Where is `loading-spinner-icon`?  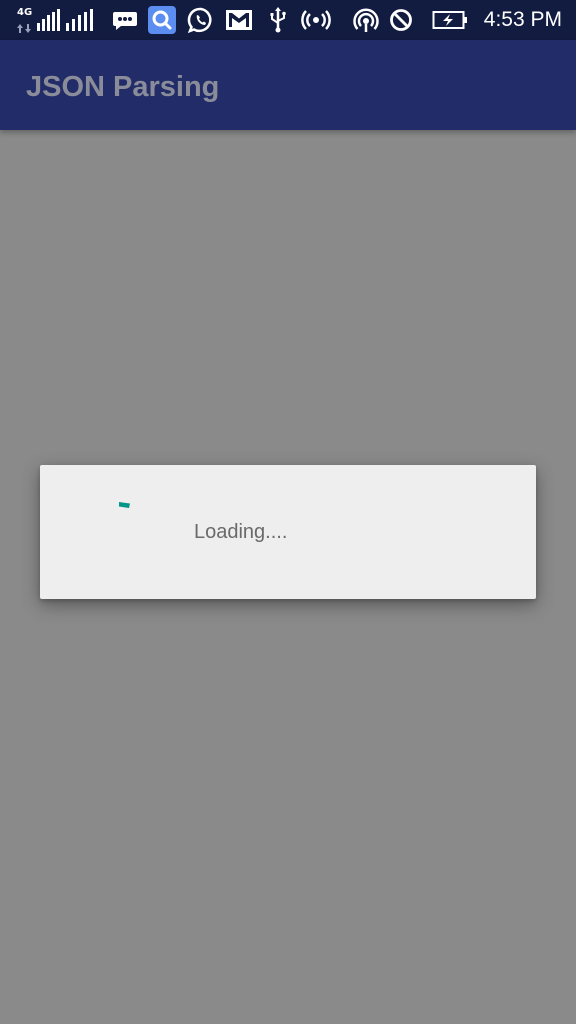 loading-spinner-icon is located at coordinates (125, 503).